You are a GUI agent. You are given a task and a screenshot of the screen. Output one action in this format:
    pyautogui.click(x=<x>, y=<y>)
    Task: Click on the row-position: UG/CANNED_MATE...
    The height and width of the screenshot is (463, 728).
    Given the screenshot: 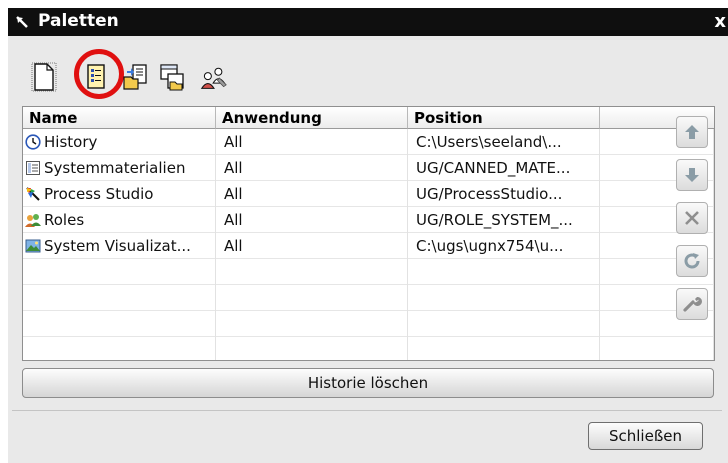 What is the action you would take?
    pyautogui.click(x=504, y=168)
    